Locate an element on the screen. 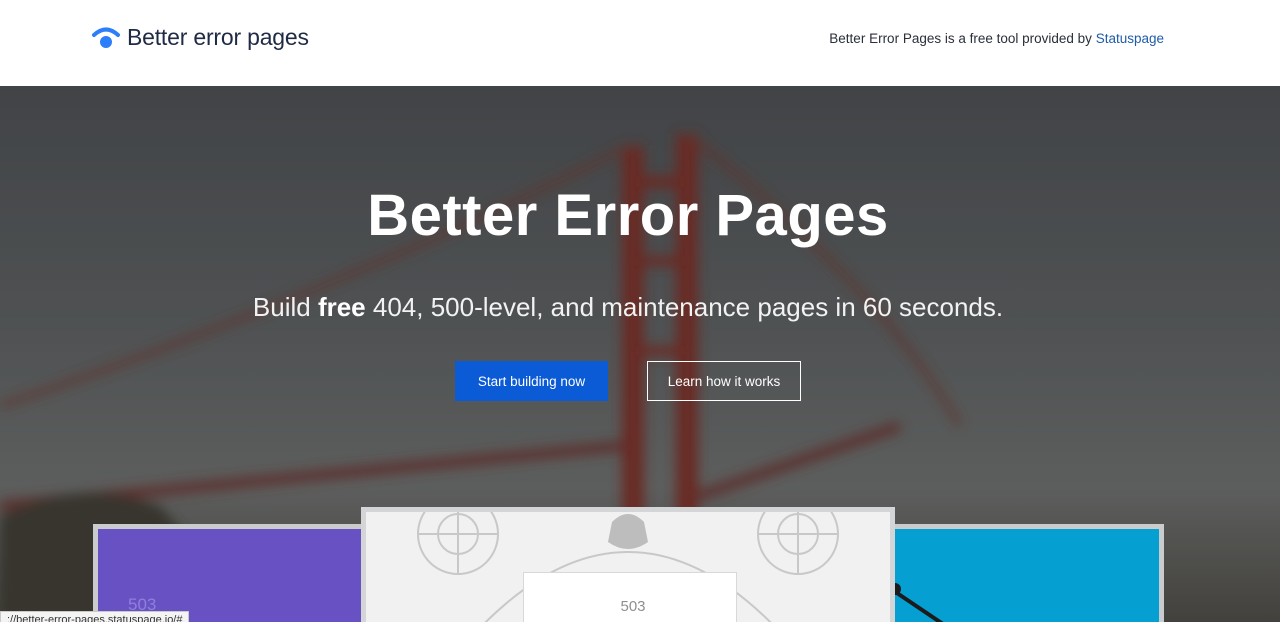  statuspage-link: Statuspage is located at coordinates (1130, 38).